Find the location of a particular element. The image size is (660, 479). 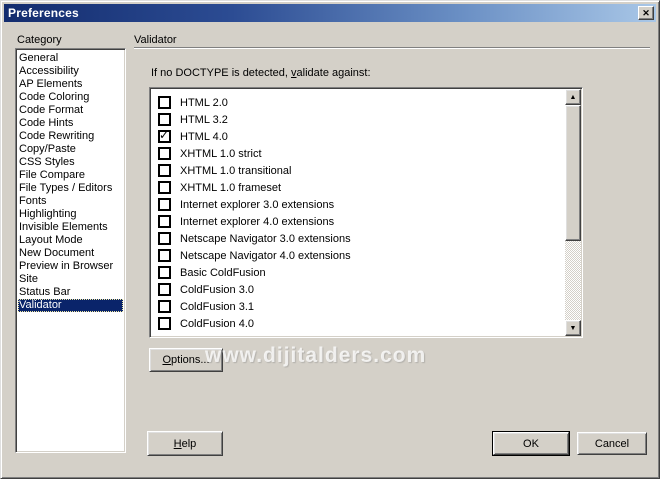

checklist-item: Basic ColdFusion is located at coordinates (359, 272).